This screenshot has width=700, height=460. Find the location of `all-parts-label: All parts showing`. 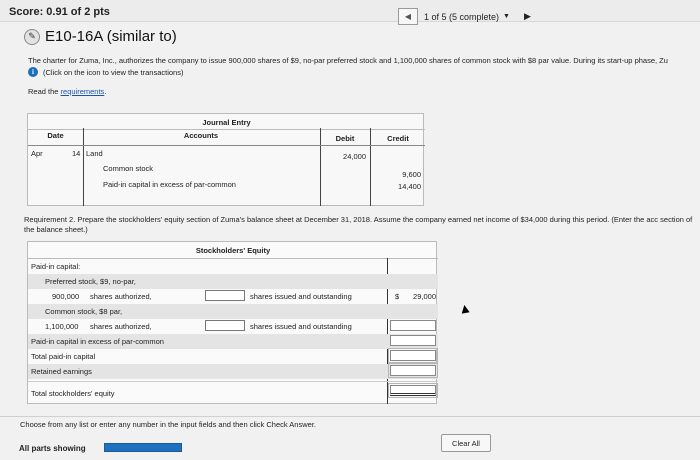

all-parts-label: All parts showing is located at coordinates (52, 448).